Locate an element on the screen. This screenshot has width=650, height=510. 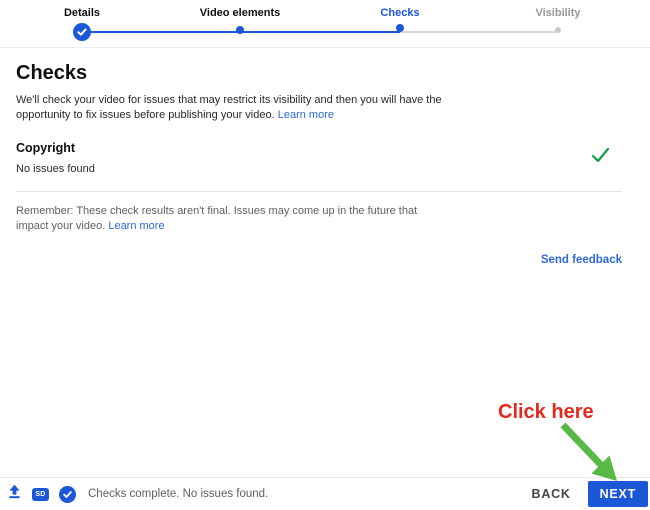
back-button: BACK is located at coordinates (551, 494).